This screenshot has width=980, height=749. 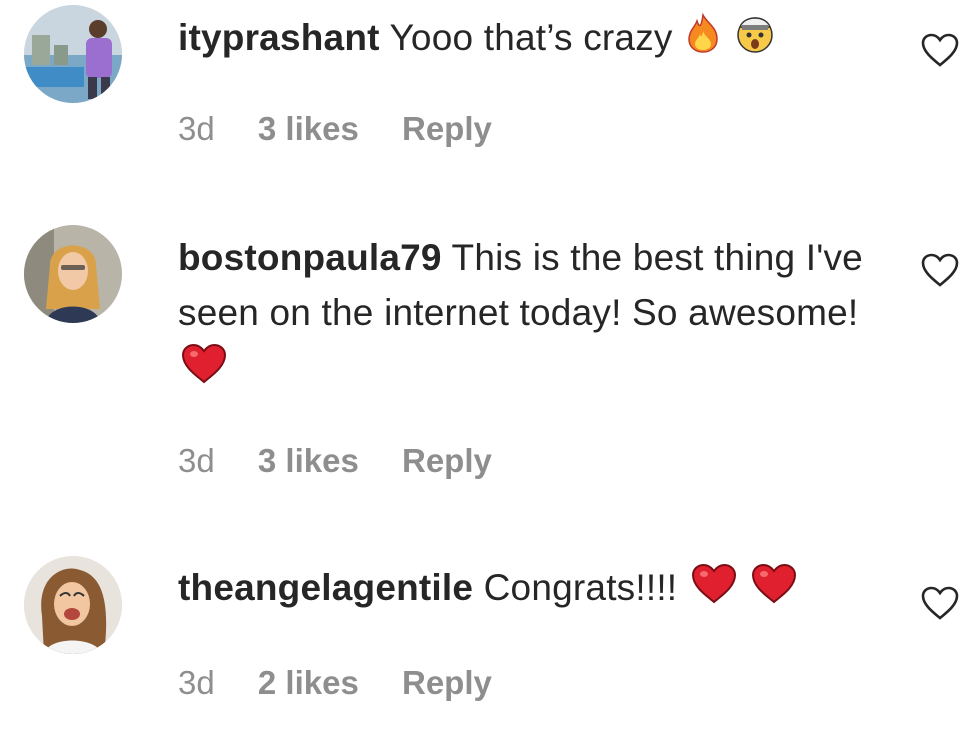 What do you see at coordinates (703, 40) in the screenshot?
I see `fire-emoji` at bounding box center [703, 40].